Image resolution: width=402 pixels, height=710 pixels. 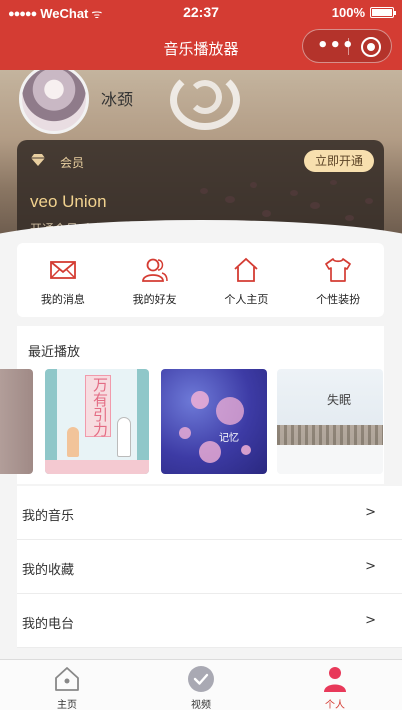 I want to click on vip-label: 会员, so click(x=72, y=163).